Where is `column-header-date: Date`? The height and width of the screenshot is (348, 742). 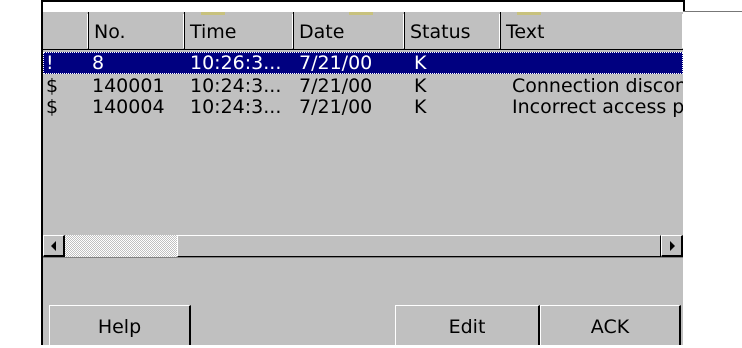 column-header-date: Date is located at coordinates (349, 31).